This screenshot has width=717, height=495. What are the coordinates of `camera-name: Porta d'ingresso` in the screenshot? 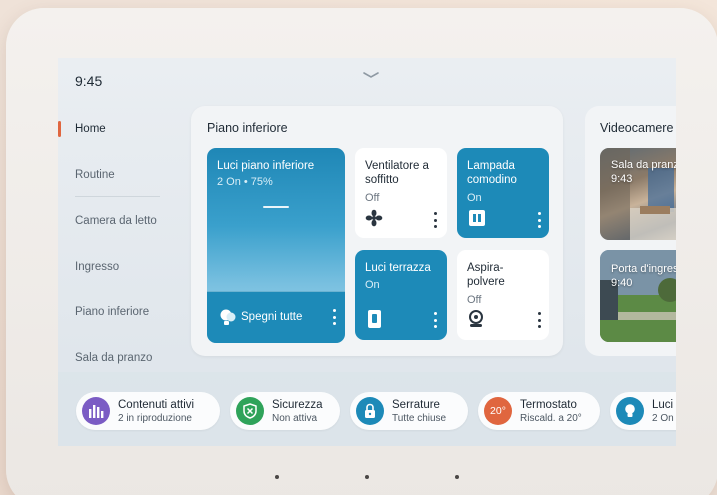 It's located at (643, 269).